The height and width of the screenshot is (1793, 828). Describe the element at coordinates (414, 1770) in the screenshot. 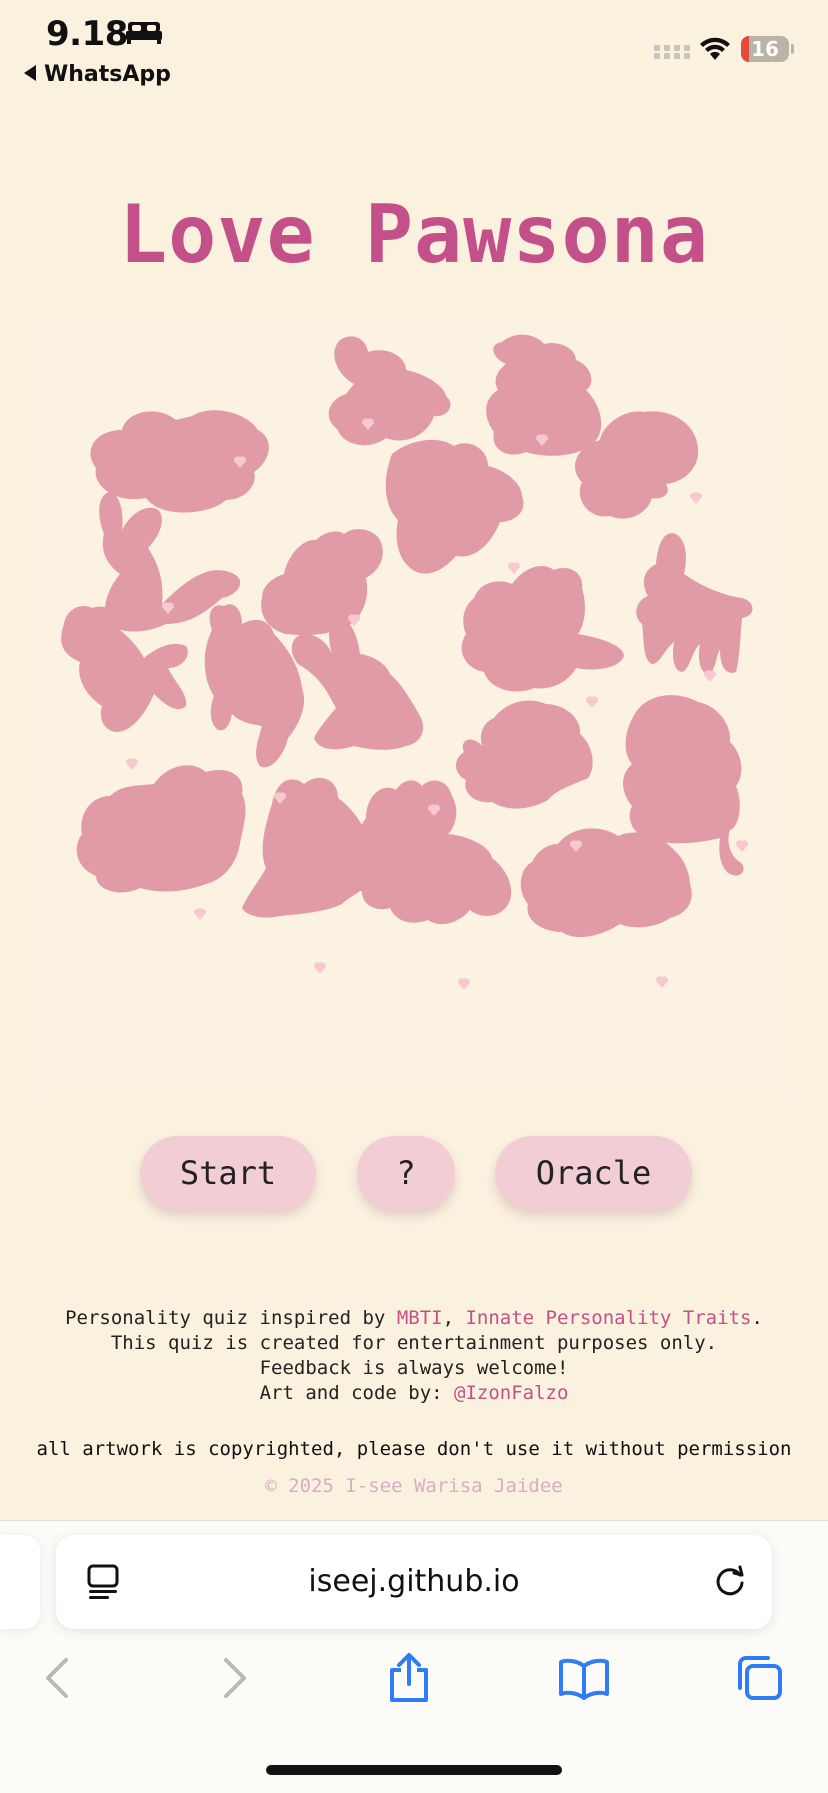

I see `home-indicator` at that location.